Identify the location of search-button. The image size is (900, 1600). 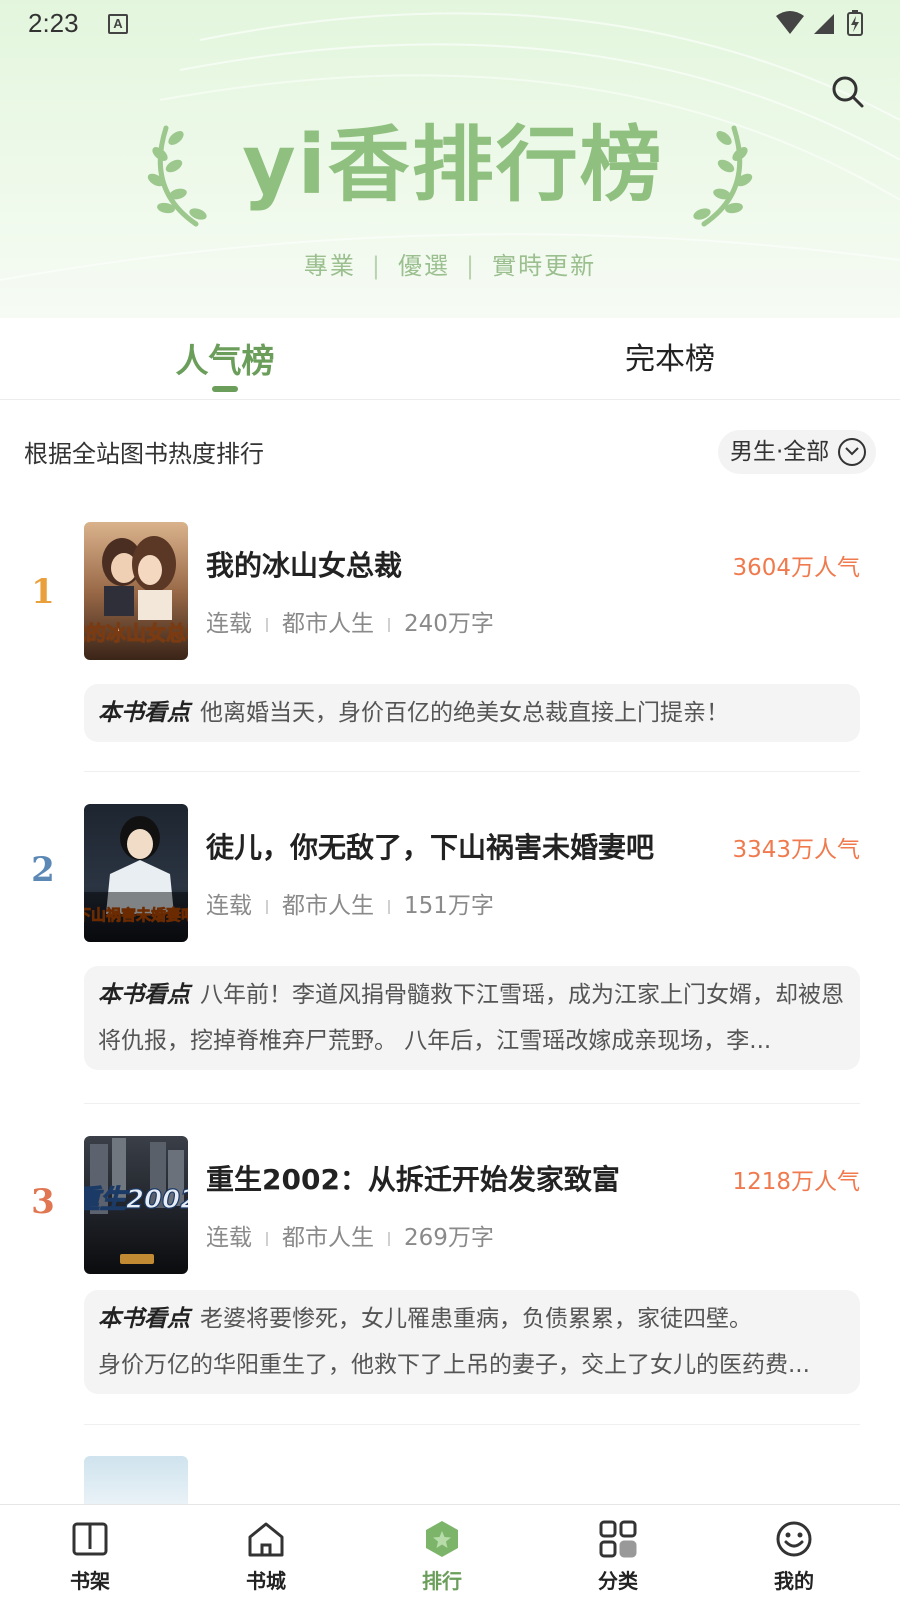
(848, 92).